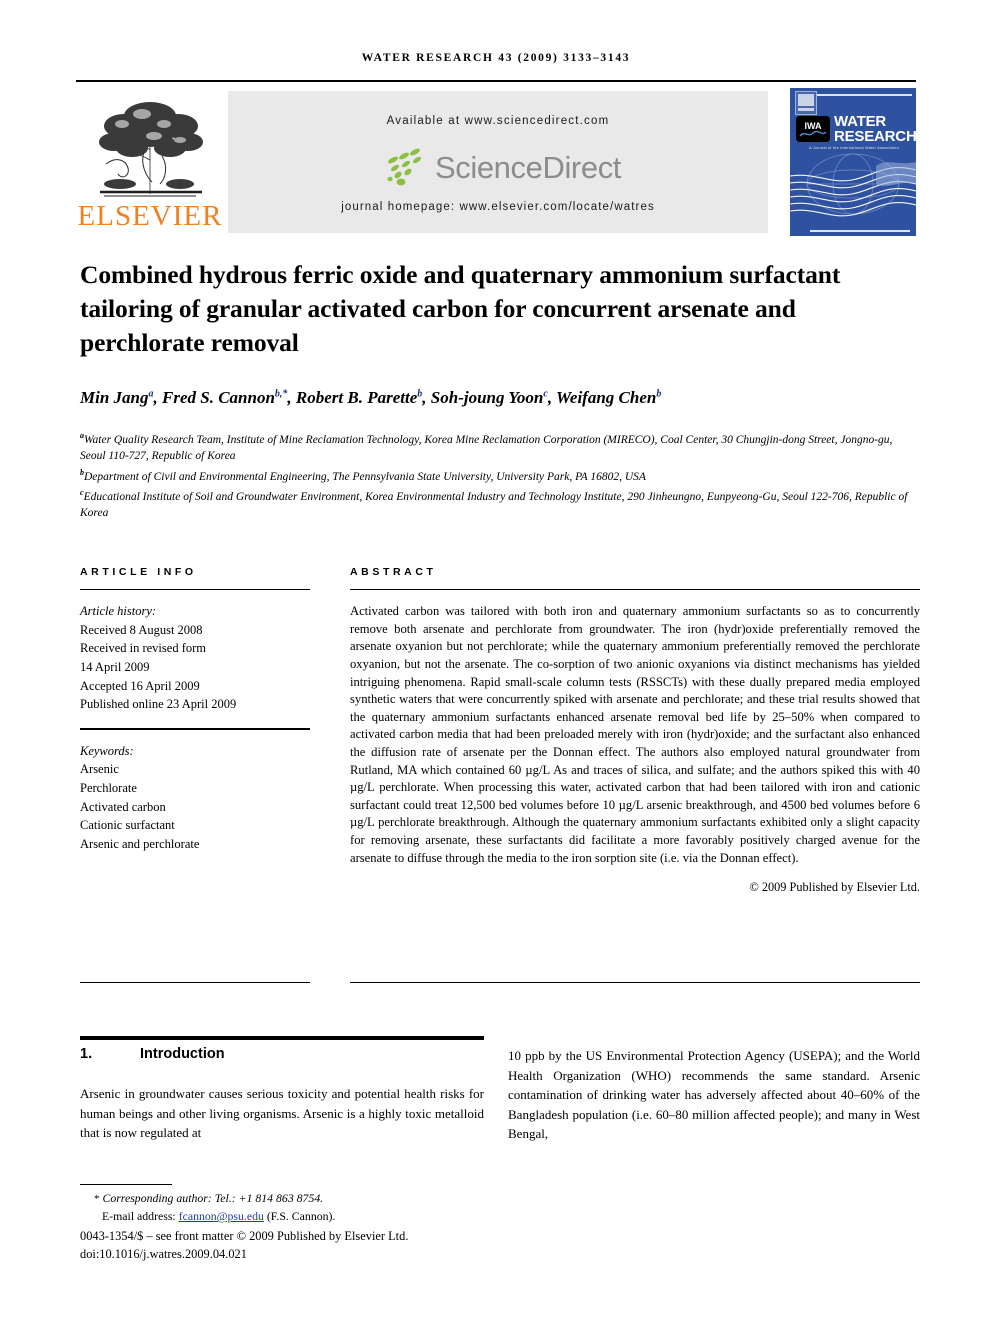  I want to click on author-affiliation-mark: a, so click(151, 394).